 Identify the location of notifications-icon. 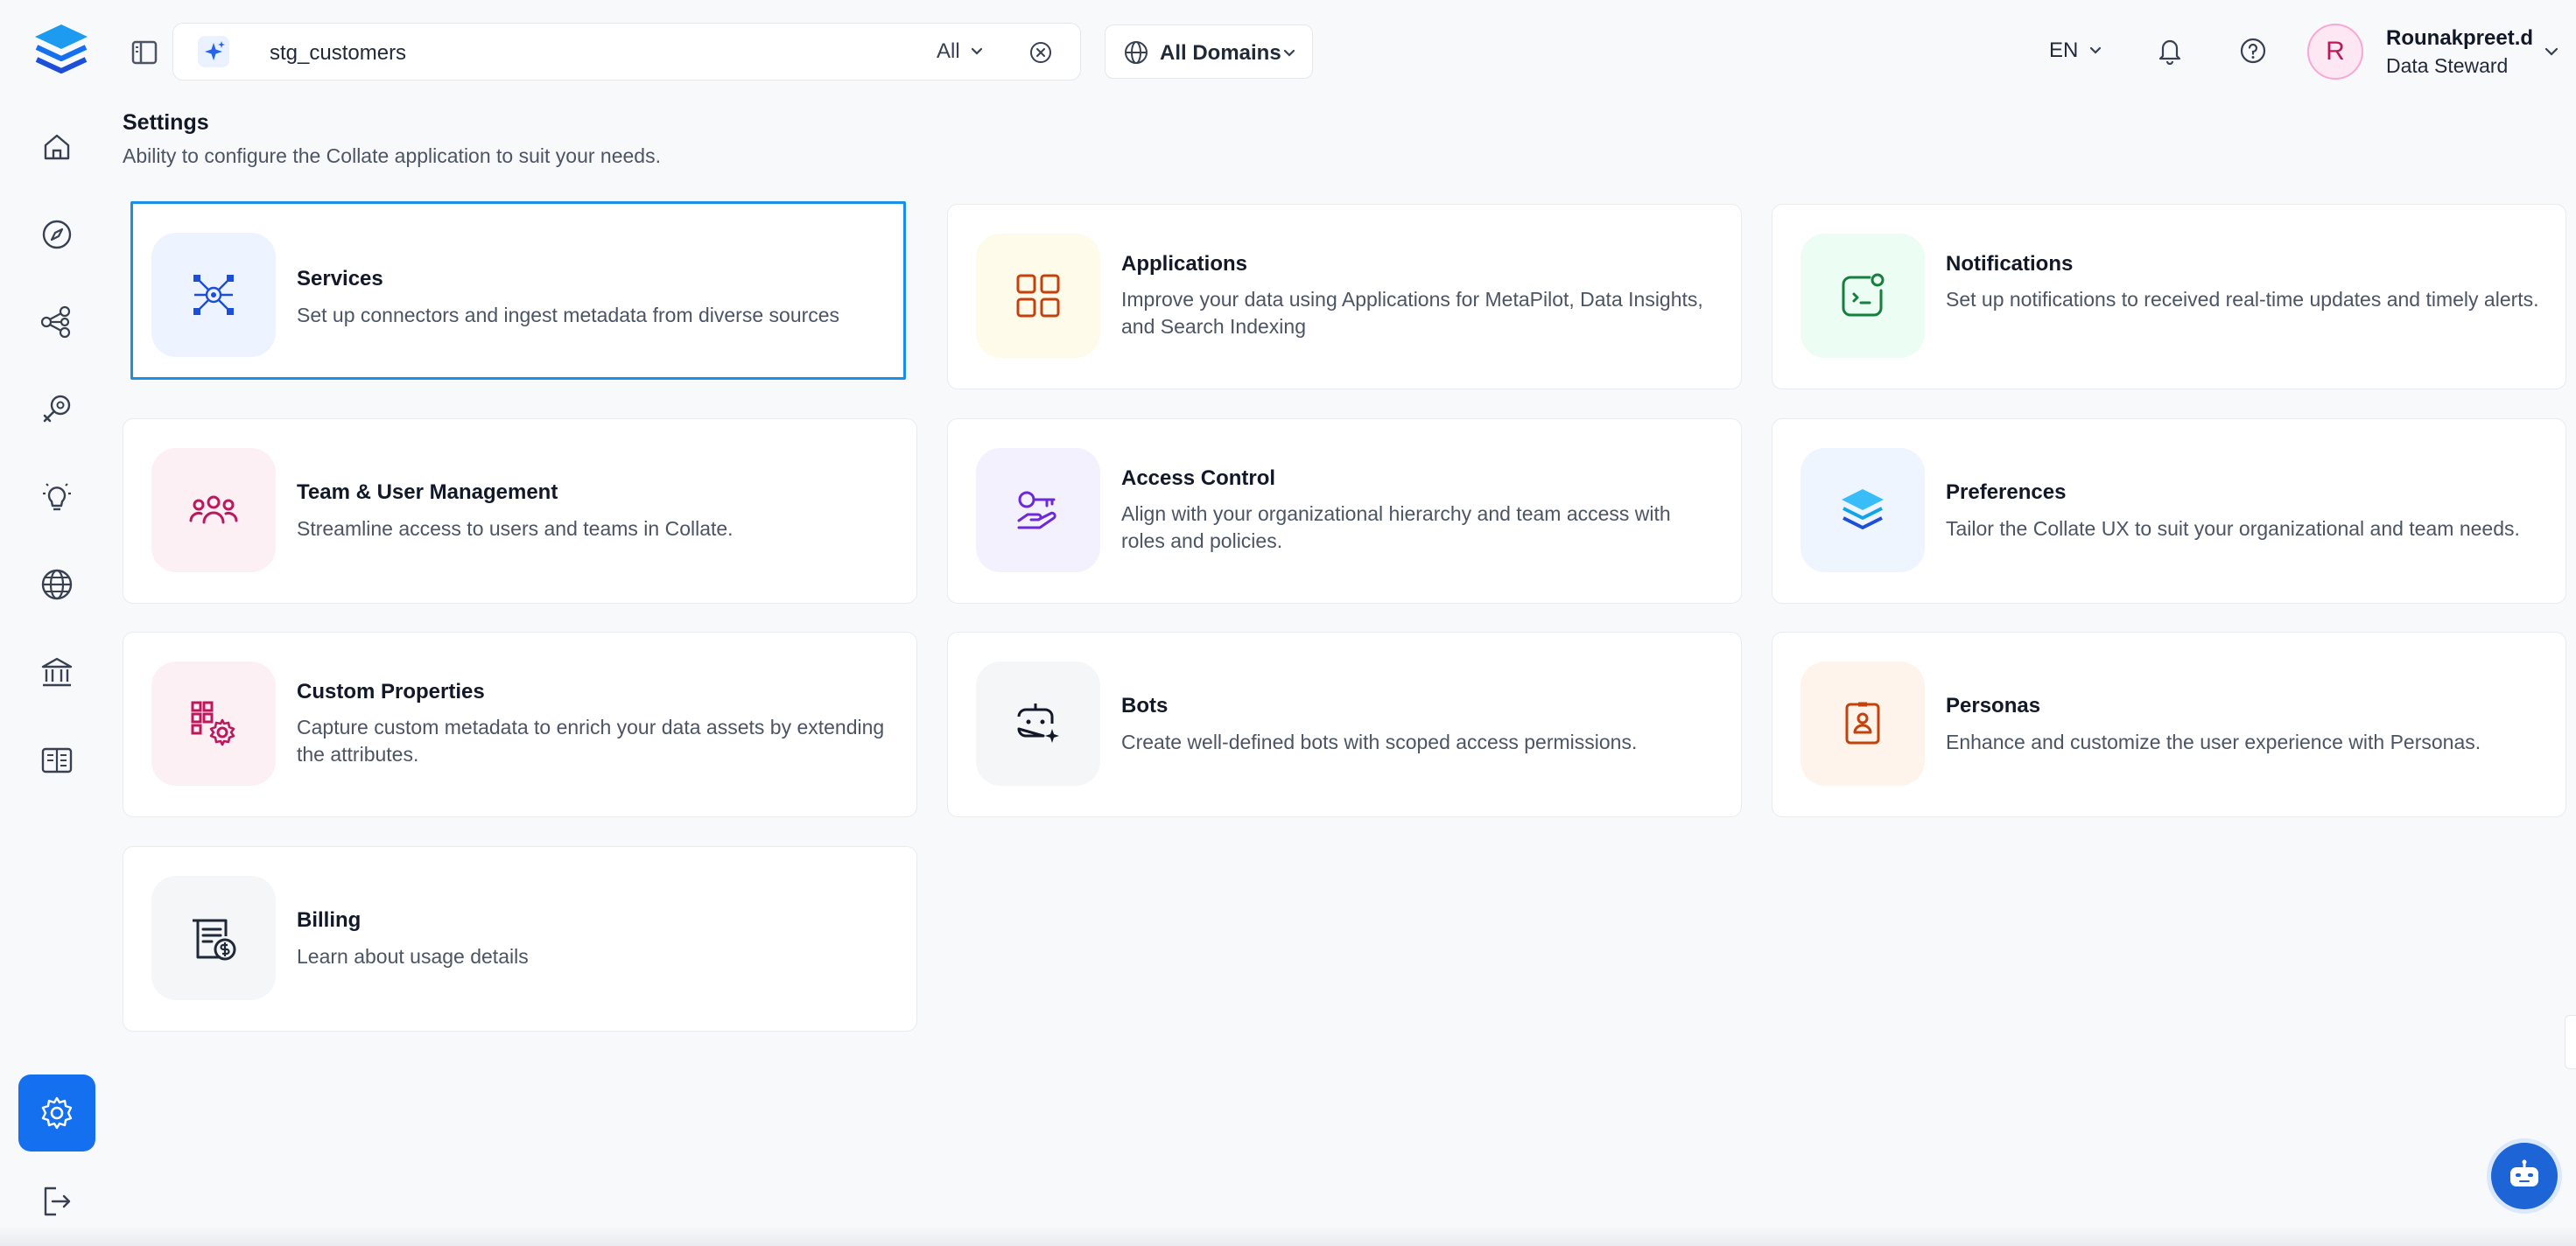
(1862, 296).